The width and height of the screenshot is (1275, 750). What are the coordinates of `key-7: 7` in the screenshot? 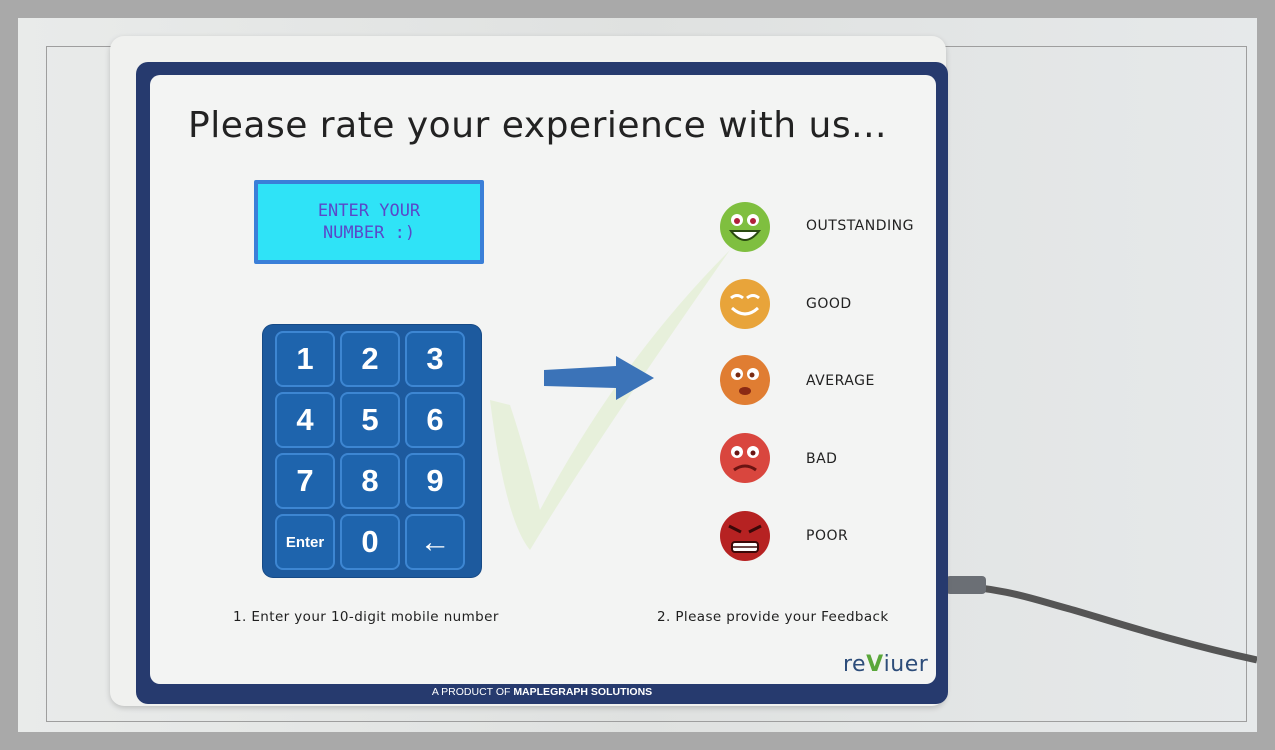 It's located at (305, 481).